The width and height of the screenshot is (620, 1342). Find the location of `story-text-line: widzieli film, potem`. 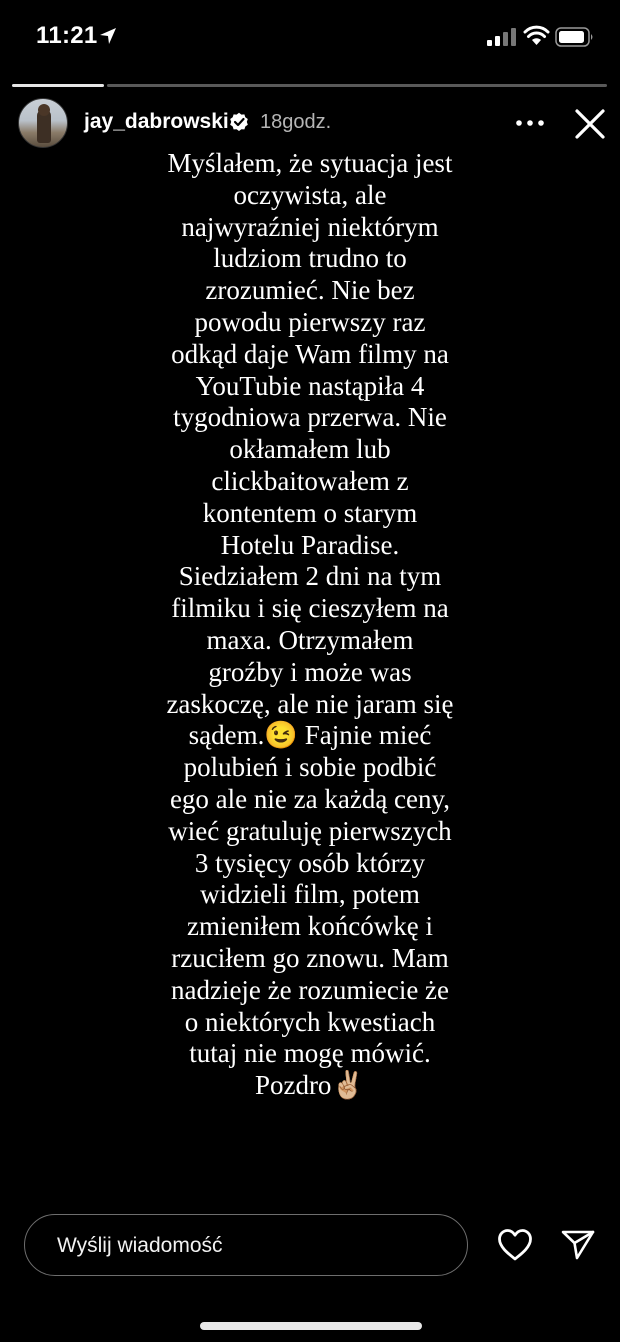

story-text-line: widzieli film, potem is located at coordinates (310, 894).